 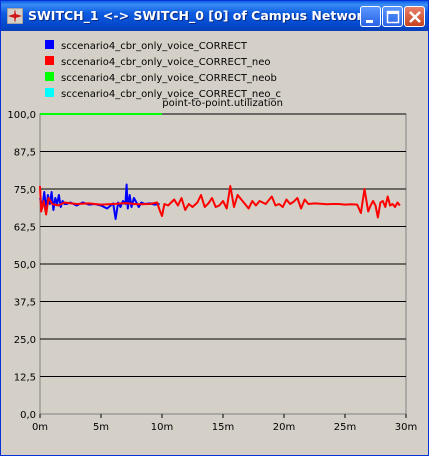 What do you see at coordinates (166, 62) in the screenshot?
I see `legend-label: sccenario4_cbr_only_voice_CORRECT_neo` at bounding box center [166, 62].